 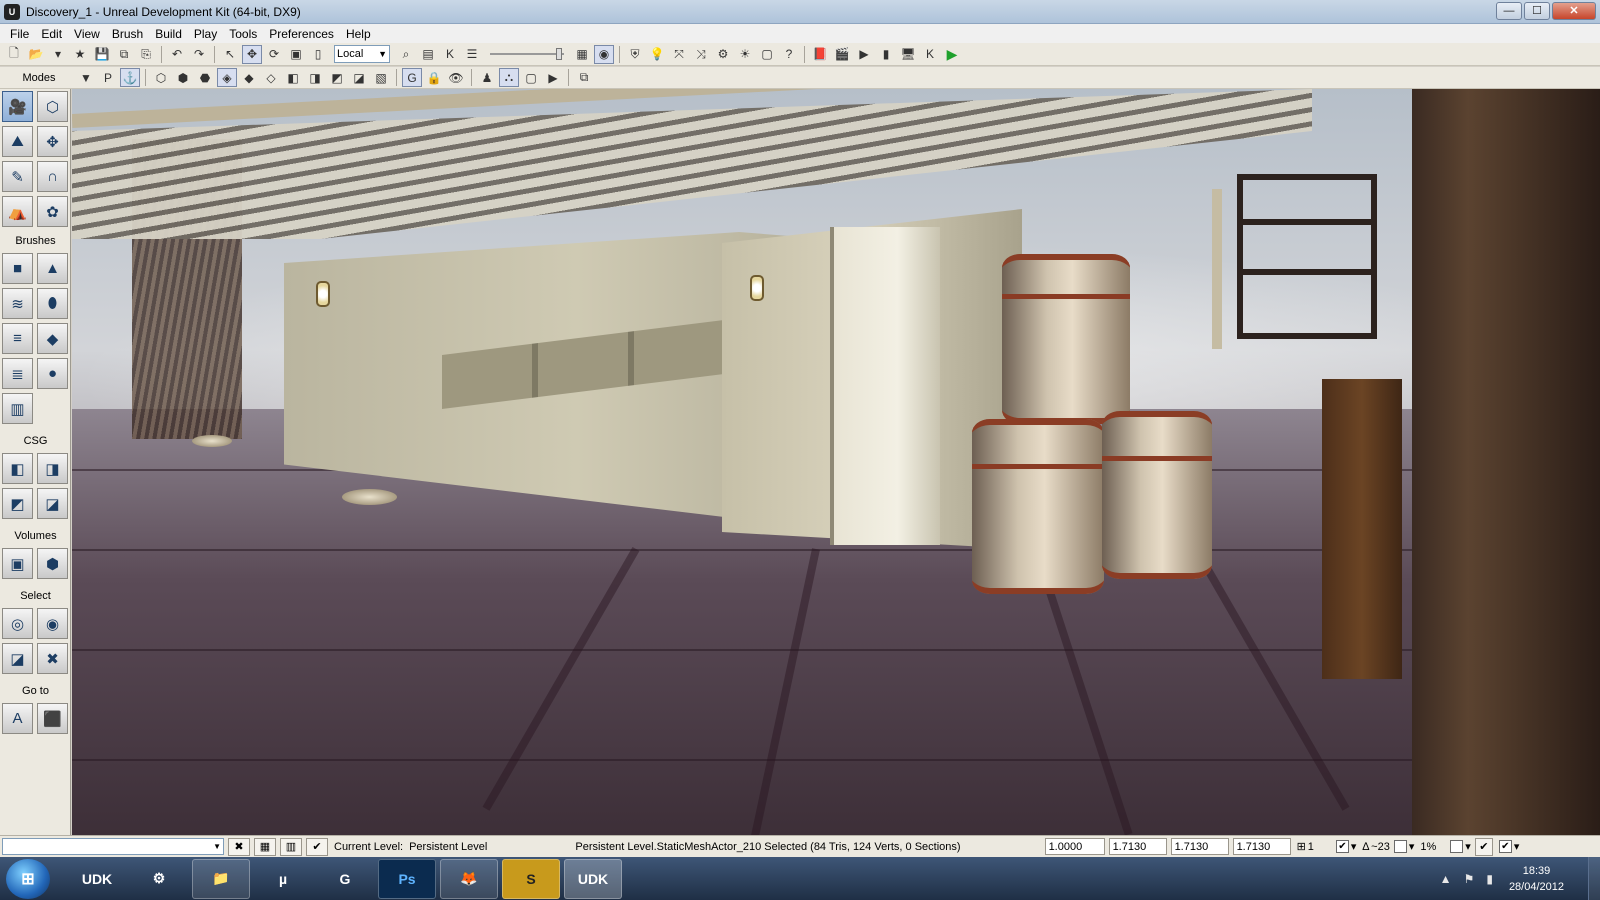 What do you see at coordinates (412, 77) in the screenshot?
I see `game-view-button: G` at bounding box center [412, 77].